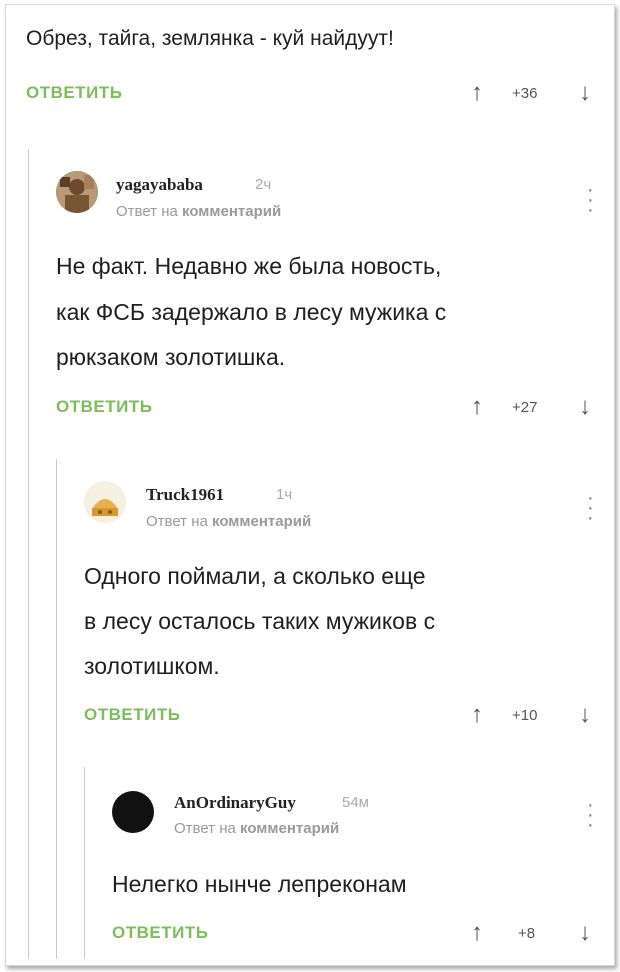  I want to click on vote-count: +8, so click(527, 933).